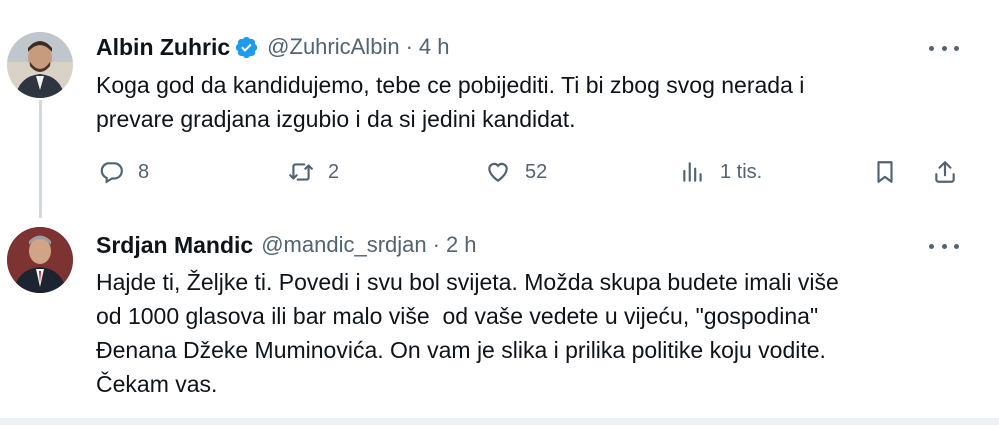 This screenshot has height=425, width=999. Describe the element at coordinates (111, 173) in the screenshot. I see `reply-icon` at that location.